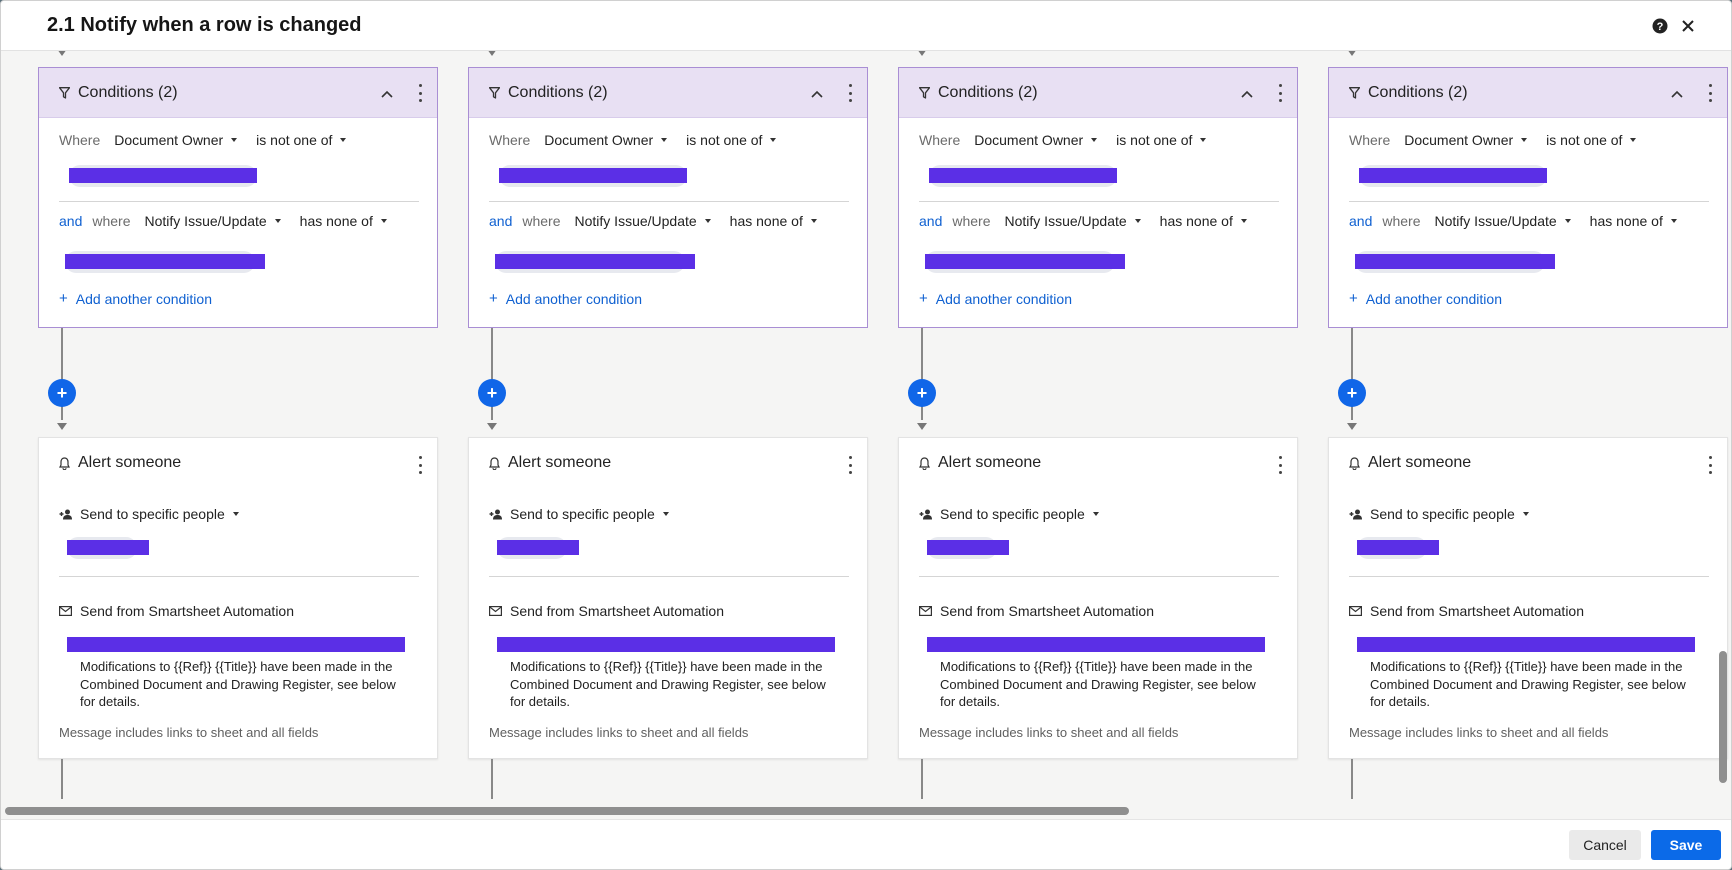 Image resolution: width=1732 pixels, height=870 pixels. Describe the element at coordinates (1453, 175) in the screenshot. I see `redacted-value` at that location.